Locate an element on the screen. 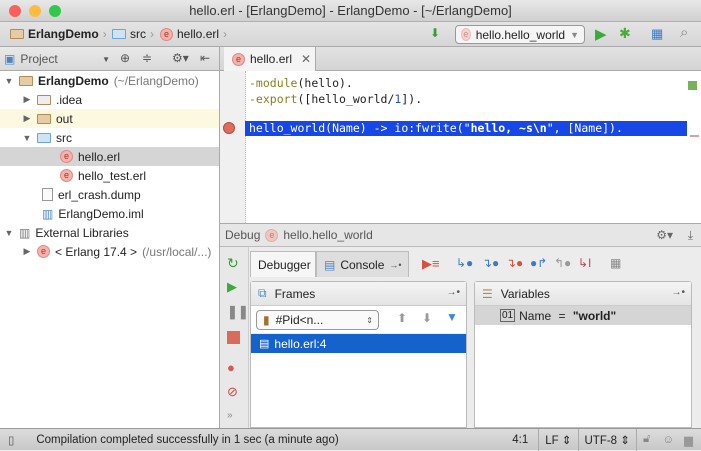  breadcrumb-project: ErlangDemo › is located at coordinates (58, 34).